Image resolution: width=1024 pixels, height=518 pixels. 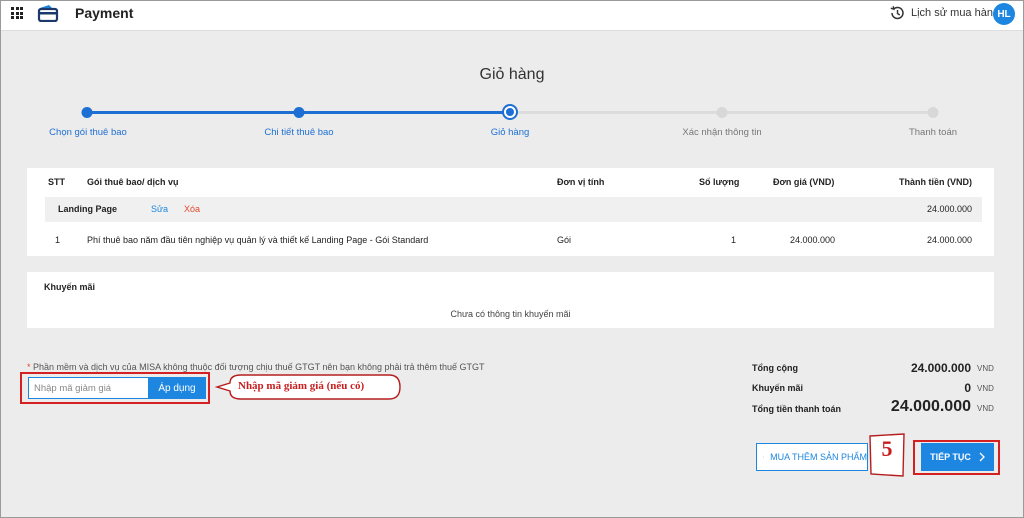 I want to click on row-total: 24.000.000, so click(x=949, y=240).